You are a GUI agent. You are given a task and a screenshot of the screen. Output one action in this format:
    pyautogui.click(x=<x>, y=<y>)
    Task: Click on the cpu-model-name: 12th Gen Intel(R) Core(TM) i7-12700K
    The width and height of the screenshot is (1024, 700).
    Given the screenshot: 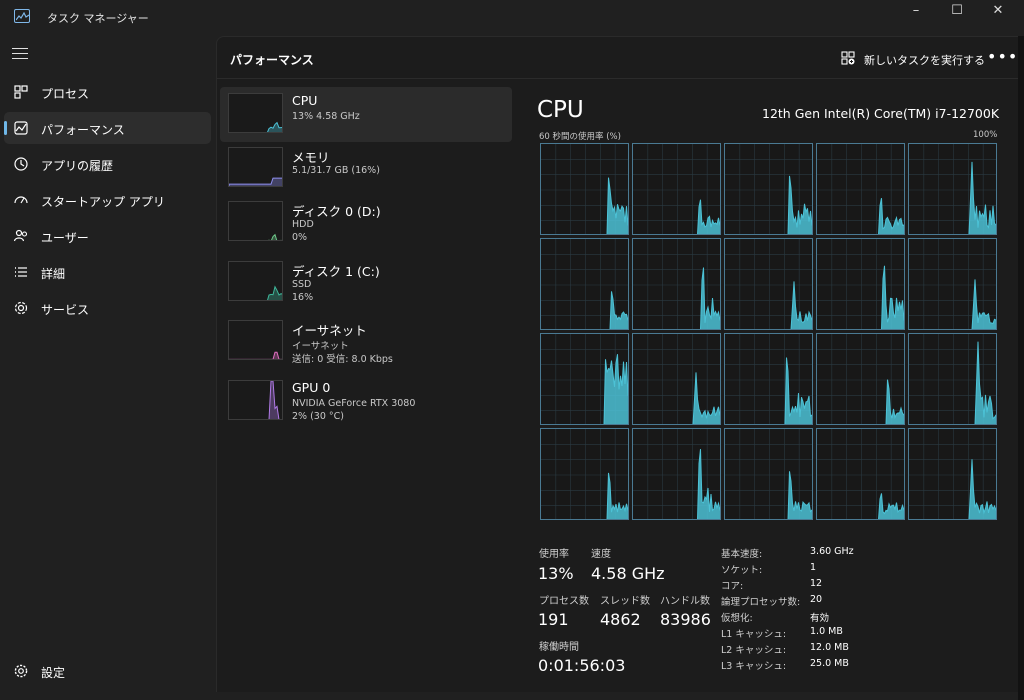 What is the action you would take?
    pyautogui.click(x=881, y=113)
    